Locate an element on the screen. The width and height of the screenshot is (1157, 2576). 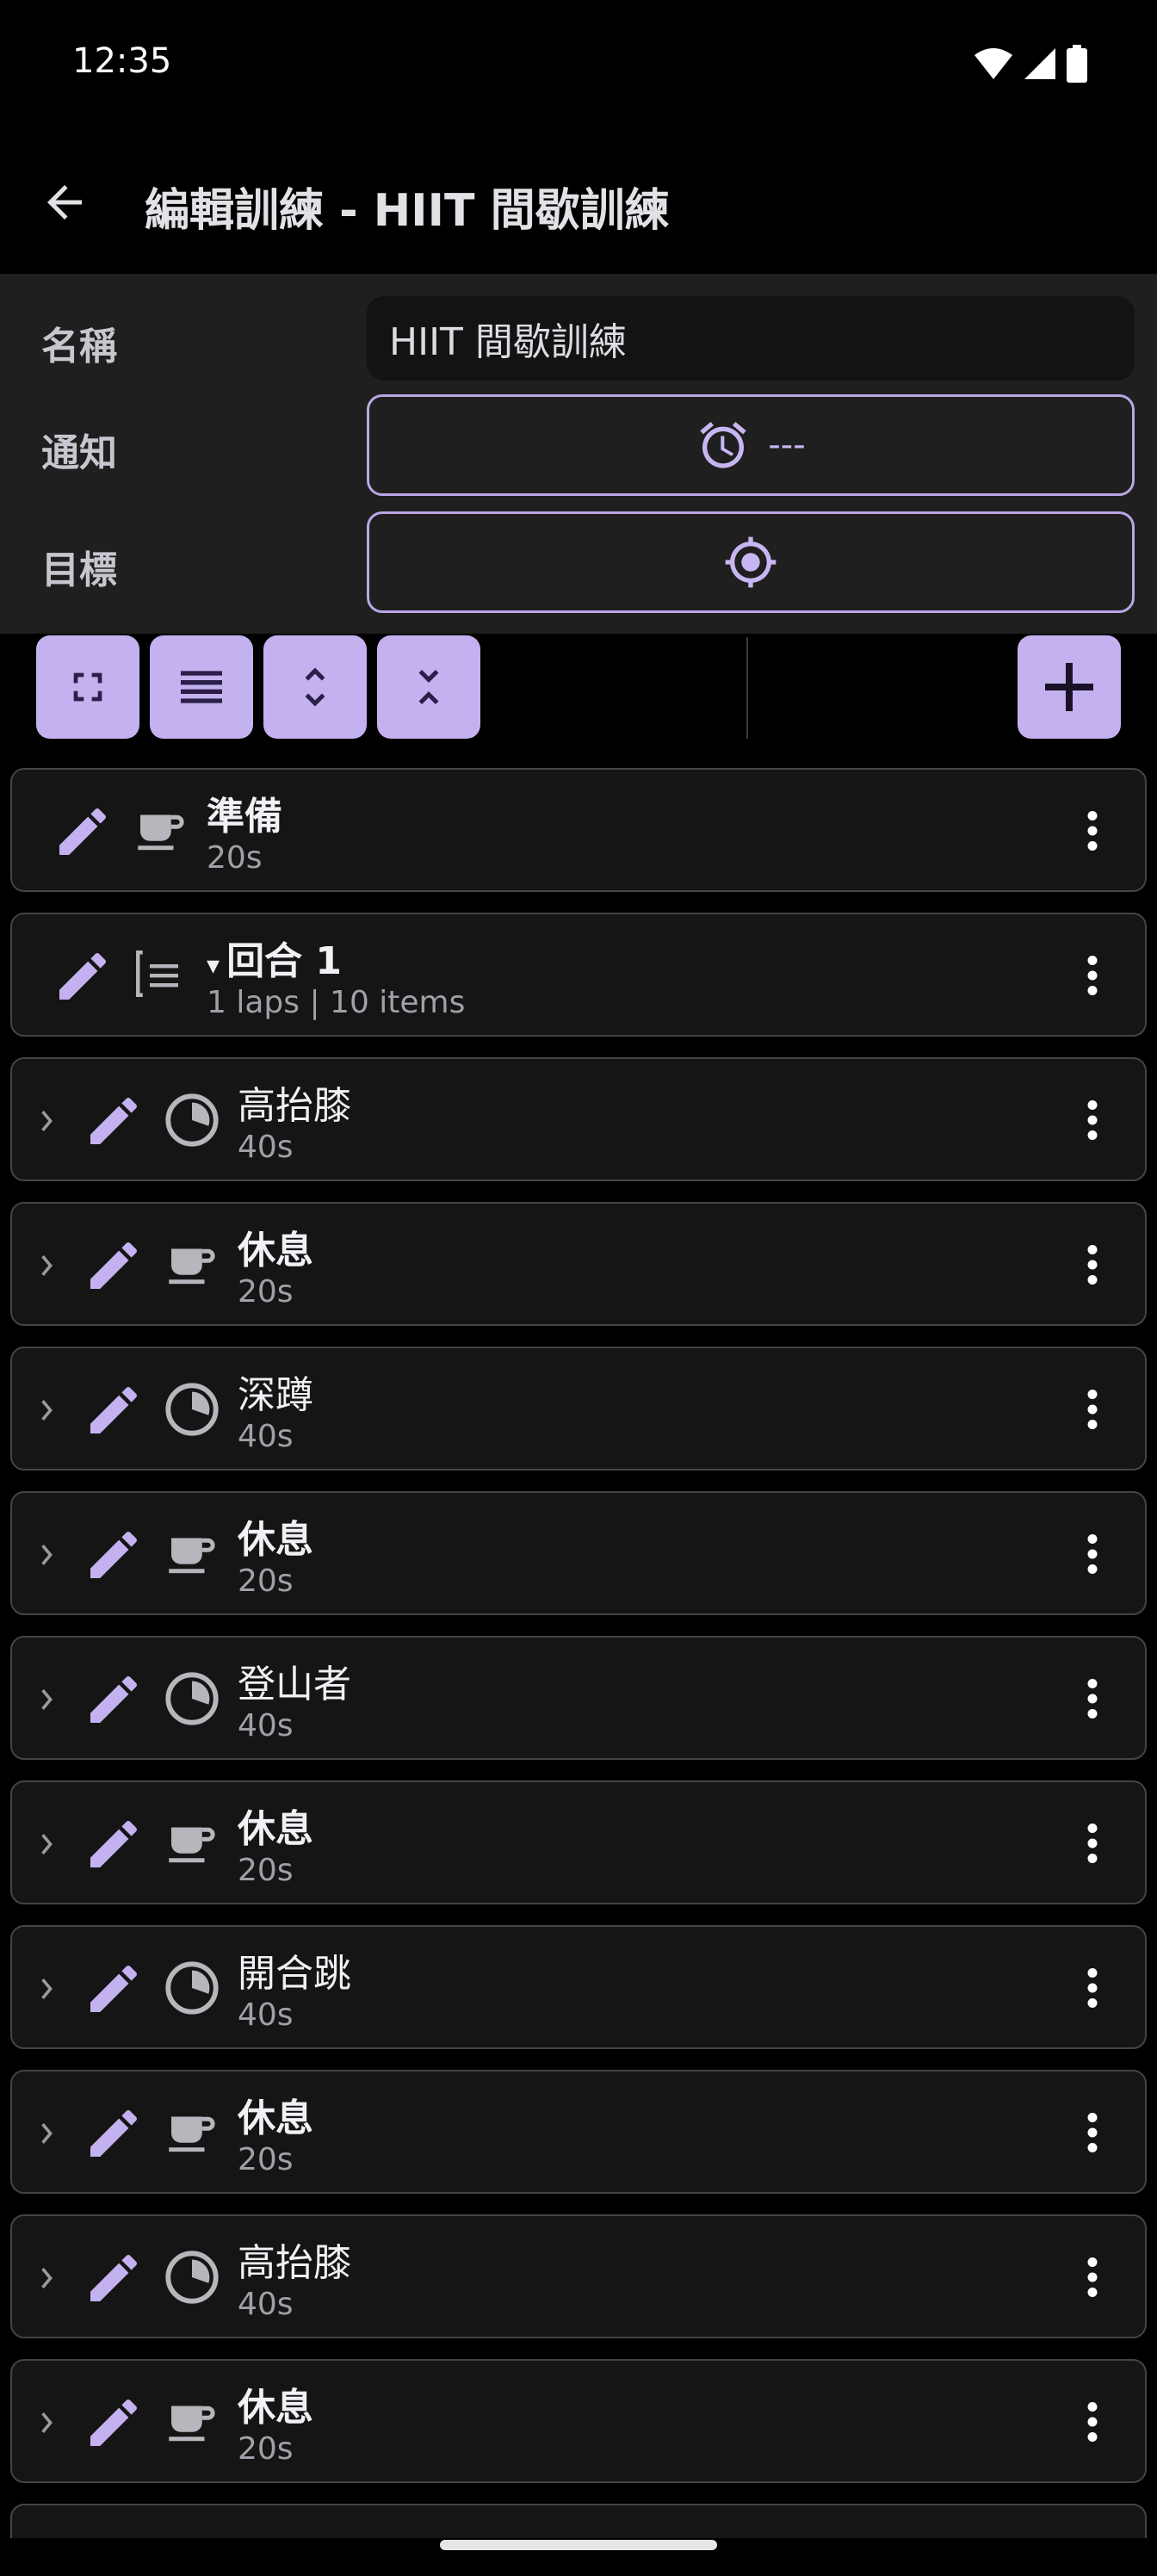
name-label: 名稱 is located at coordinates (79, 346).